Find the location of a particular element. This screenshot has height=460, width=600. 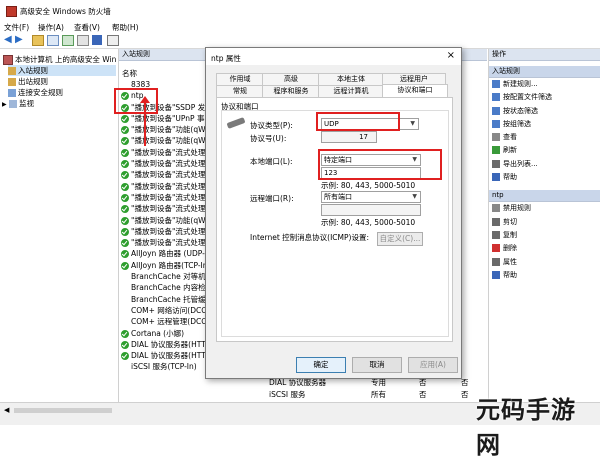

action-item: 属性 is located at coordinates (544, 262).